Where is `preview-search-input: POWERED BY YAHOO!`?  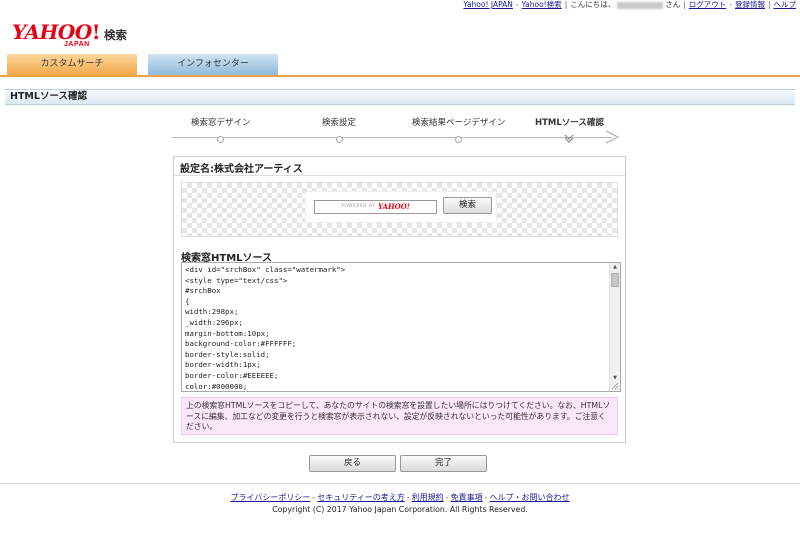 preview-search-input: POWERED BY YAHOO! is located at coordinates (375, 207).